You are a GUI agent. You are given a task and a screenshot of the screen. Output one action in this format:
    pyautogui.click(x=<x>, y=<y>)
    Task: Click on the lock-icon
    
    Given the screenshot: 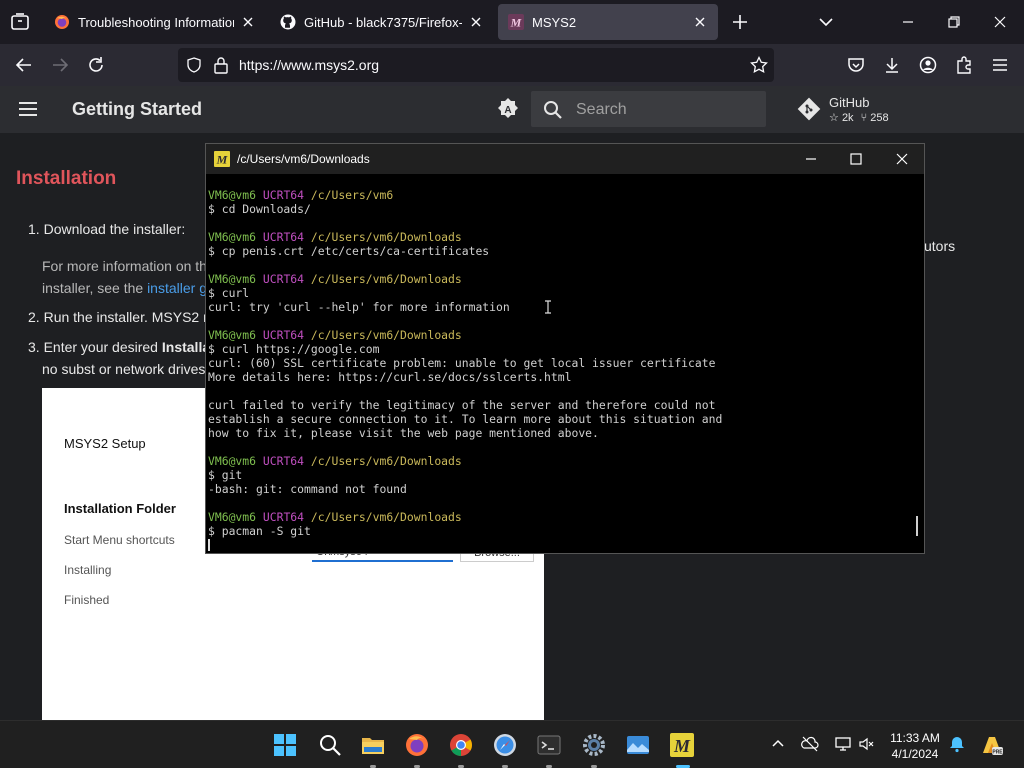 What is the action you would take?
    pyautogui.click(x=221, y=67)
    